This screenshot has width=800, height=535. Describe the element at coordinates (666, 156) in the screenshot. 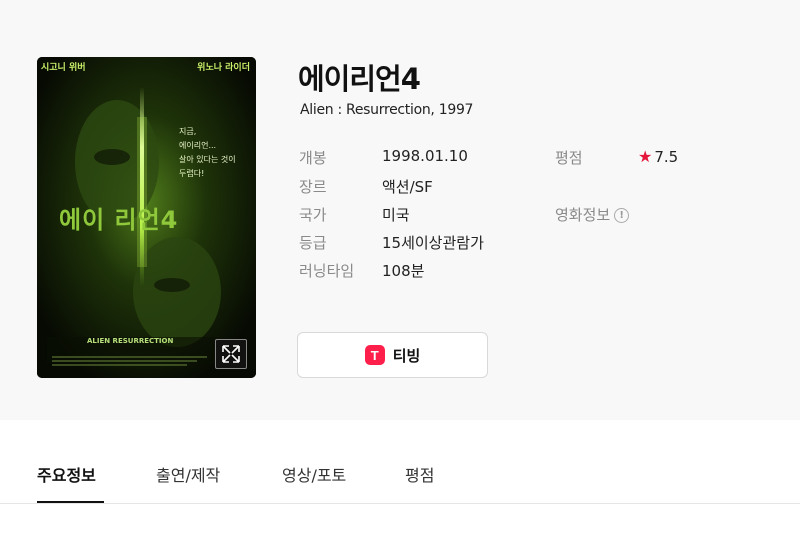

I see `rating-value: 7.5` at that location.